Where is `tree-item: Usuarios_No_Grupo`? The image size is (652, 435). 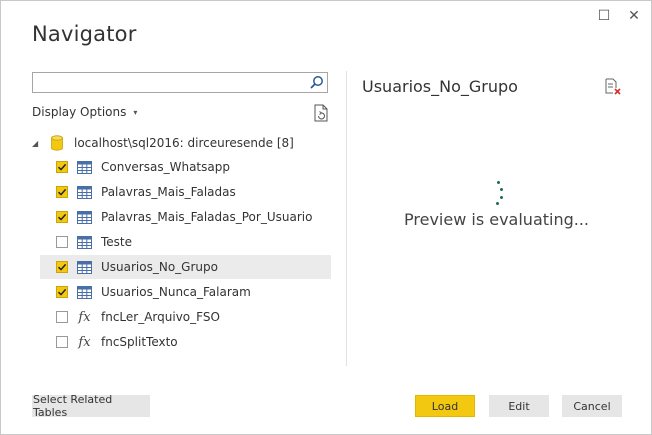
tree-item: Usuarios_No_Grupo is located at coordinates (185, 267).